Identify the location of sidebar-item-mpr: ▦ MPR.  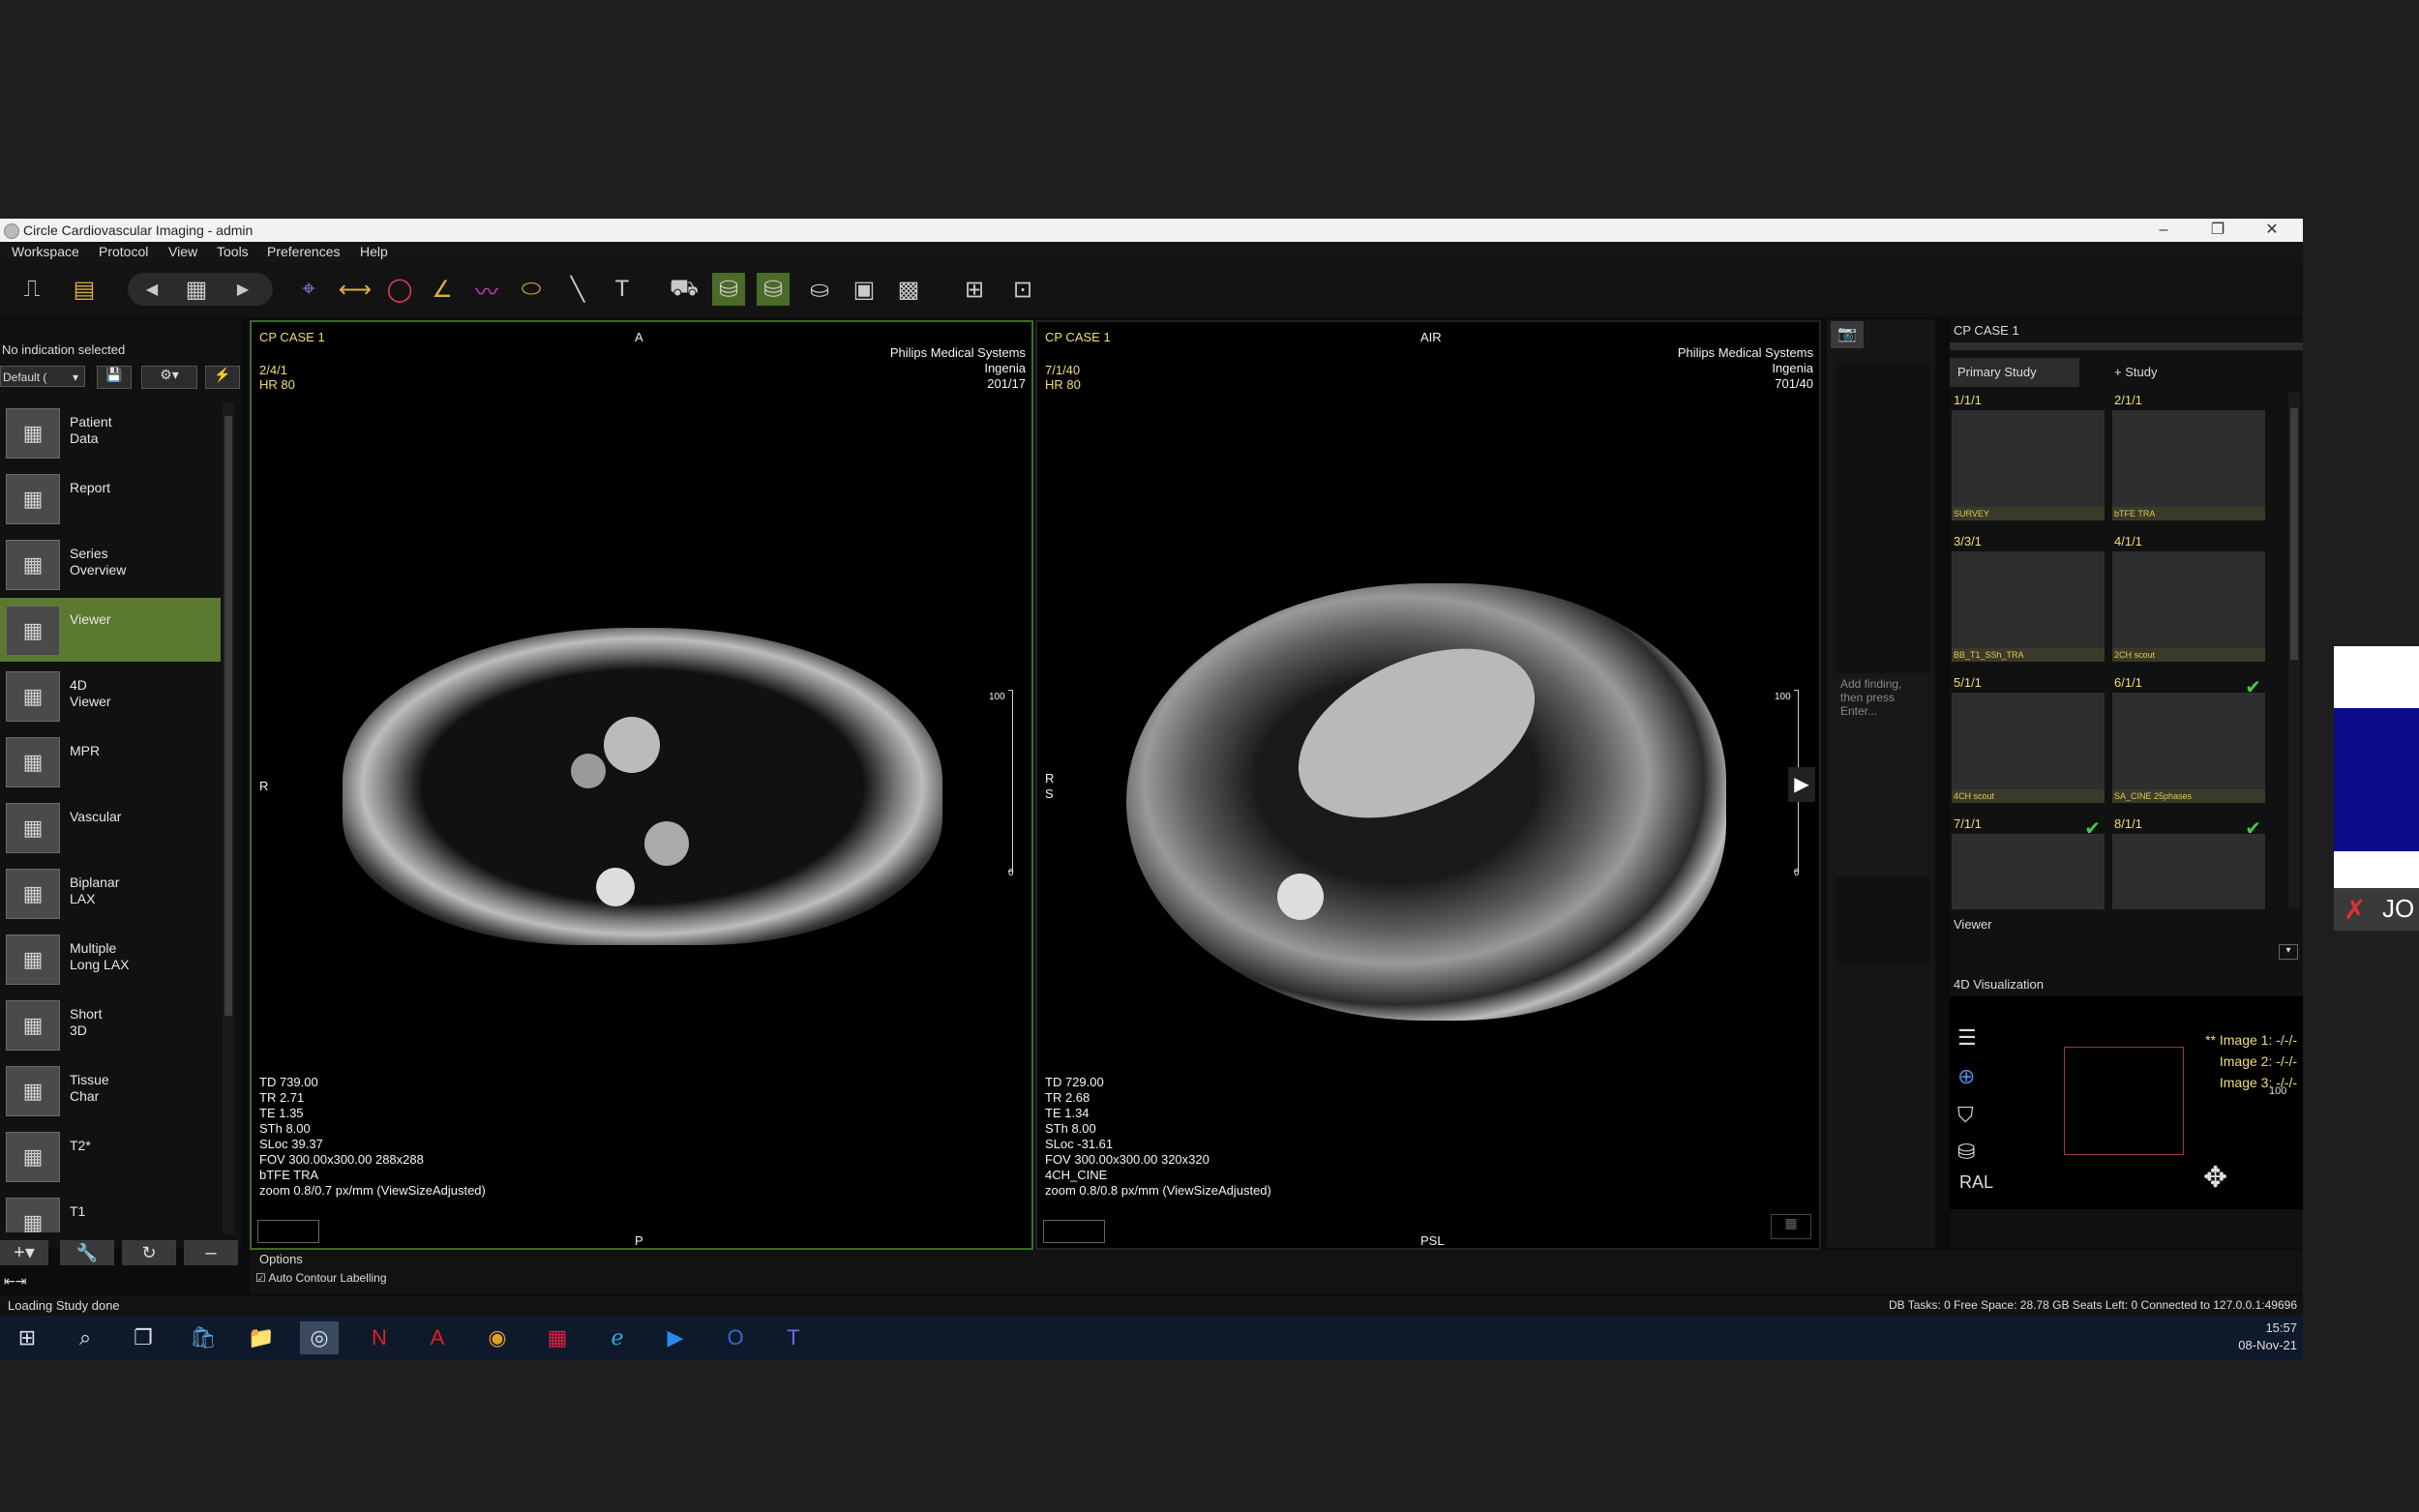
(111, 761).